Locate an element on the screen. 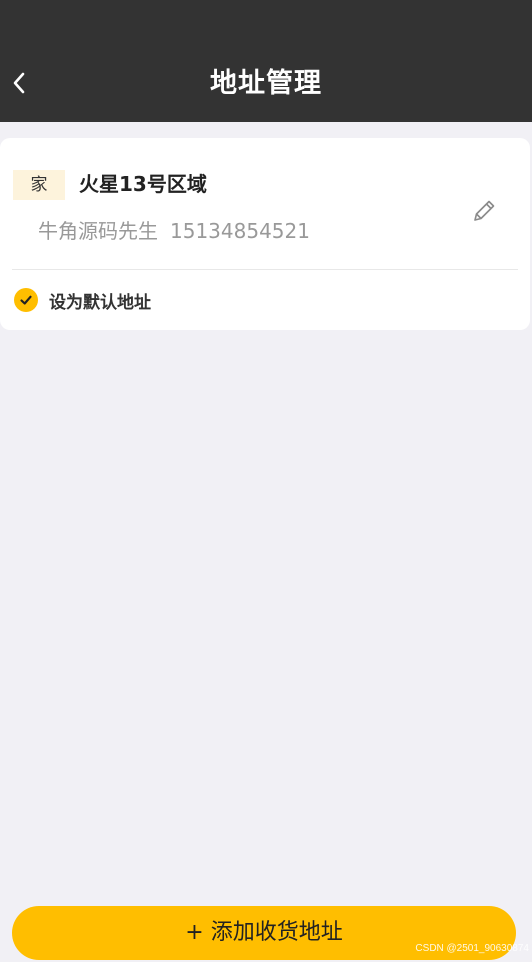 The height and width of the screenshot is (962, 532). page-title: 地址管理 is located at coordinates (266, 83).